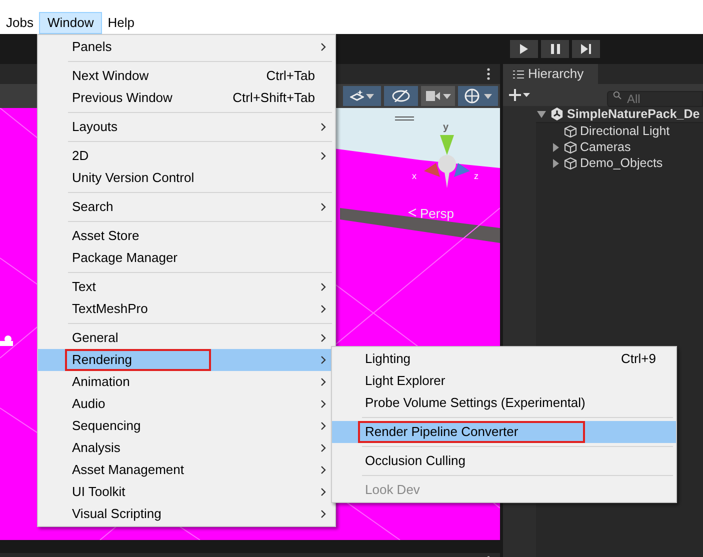  What do you see at coordinates (186, 236) in the screenshot?
I see `menu-item: Asset Store` at bounding box center [186, 236].